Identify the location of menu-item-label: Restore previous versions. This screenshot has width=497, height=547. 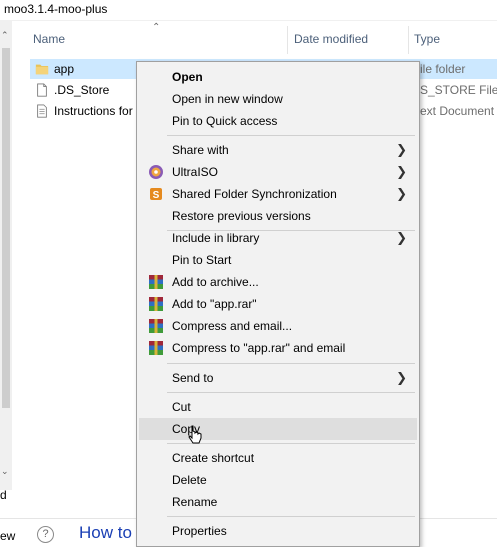
(241, 216).